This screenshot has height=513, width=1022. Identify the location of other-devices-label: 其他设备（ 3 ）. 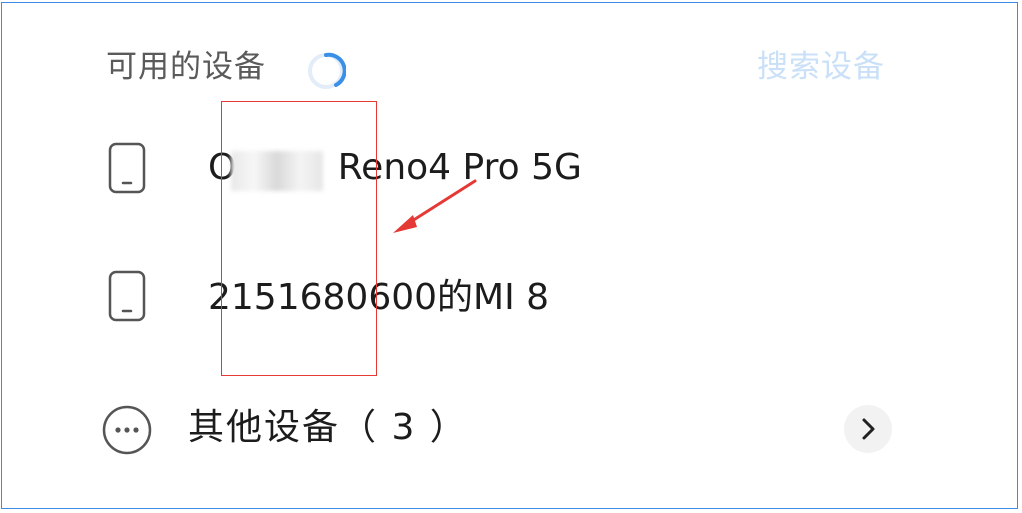
(328, 427).